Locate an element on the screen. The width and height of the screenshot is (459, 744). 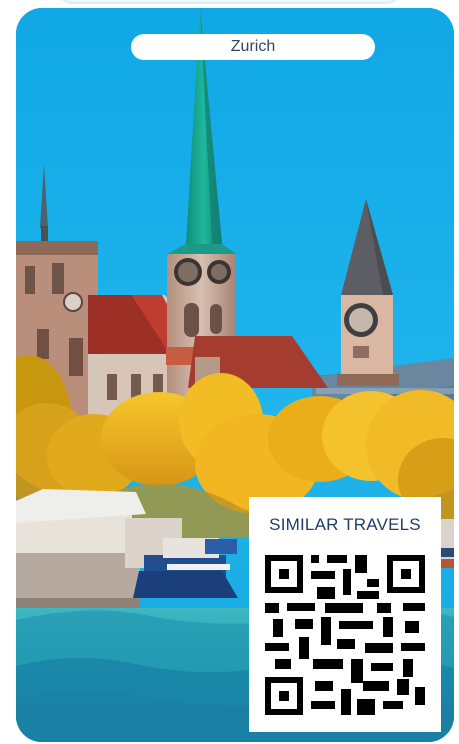
city-name-pill: Zurich is located at coordinates (253, 47).